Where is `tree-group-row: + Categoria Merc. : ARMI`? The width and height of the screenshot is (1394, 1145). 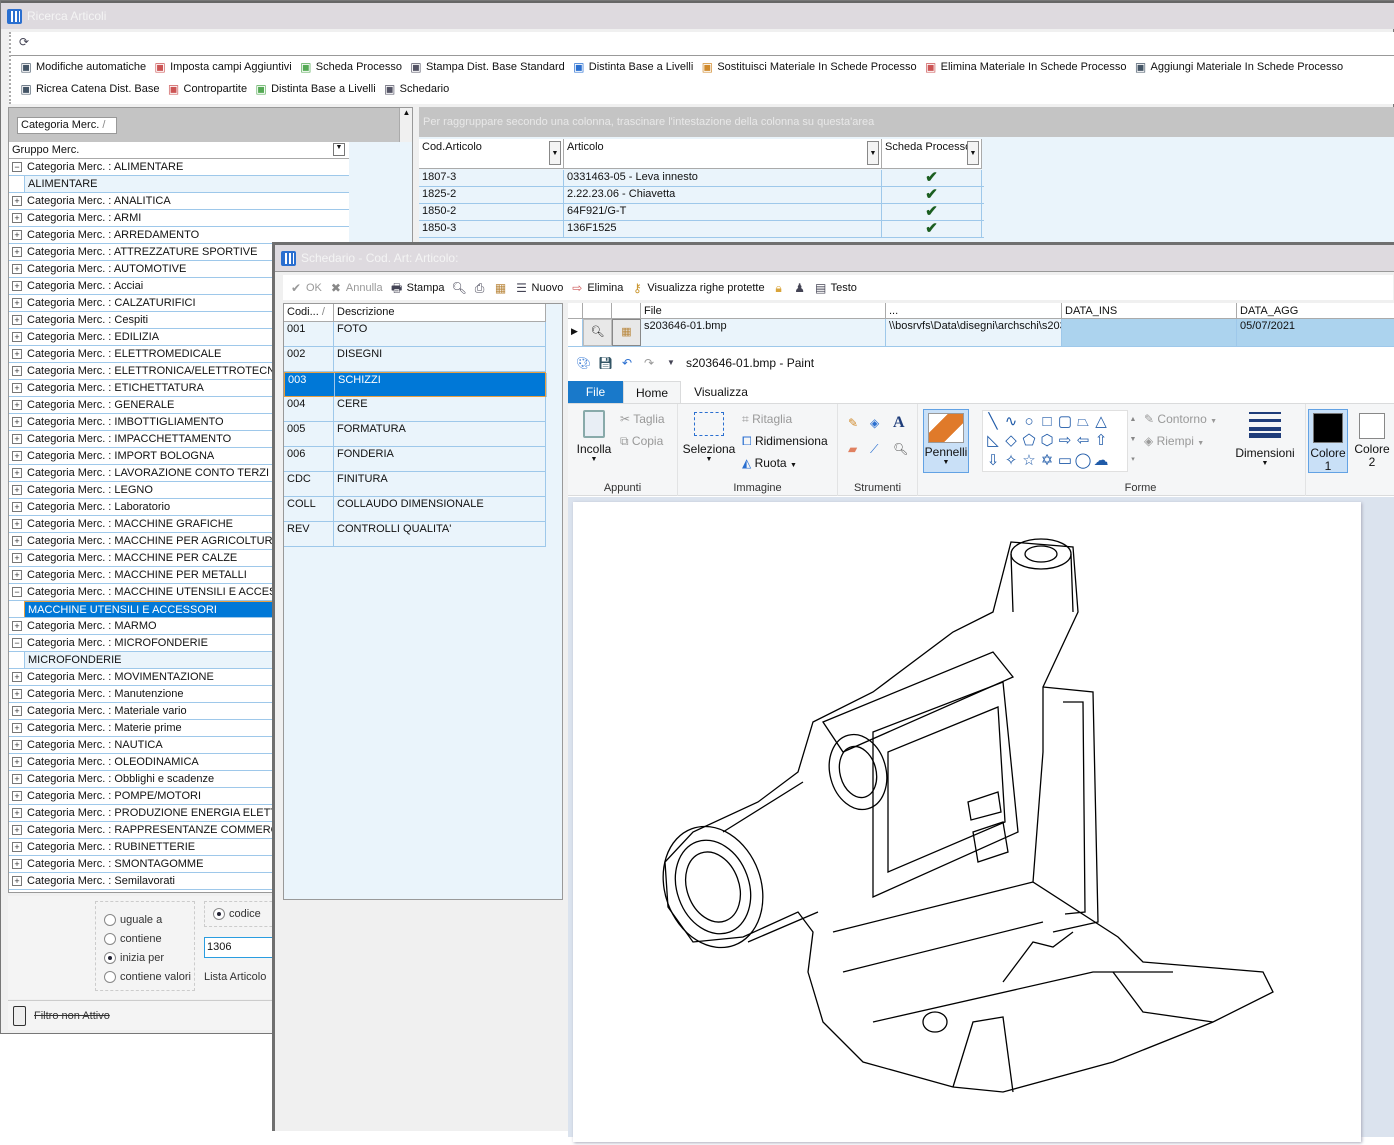
tree-group-row: + Categoria Merc. : ARMI is located at coordinates (179, 218).